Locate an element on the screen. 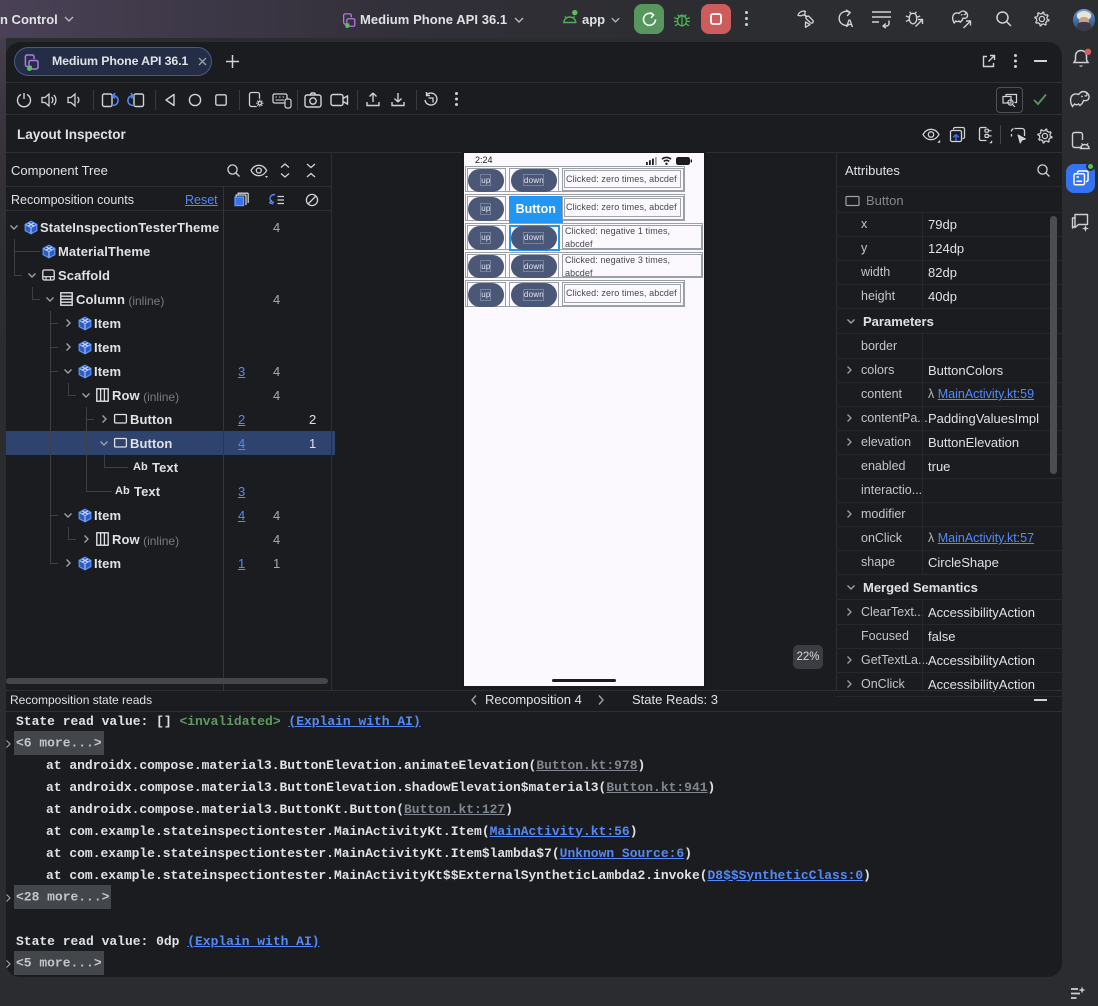 This screenshot has width=1098, height=1006. svg-text: A is located at coordinates (850, 24).